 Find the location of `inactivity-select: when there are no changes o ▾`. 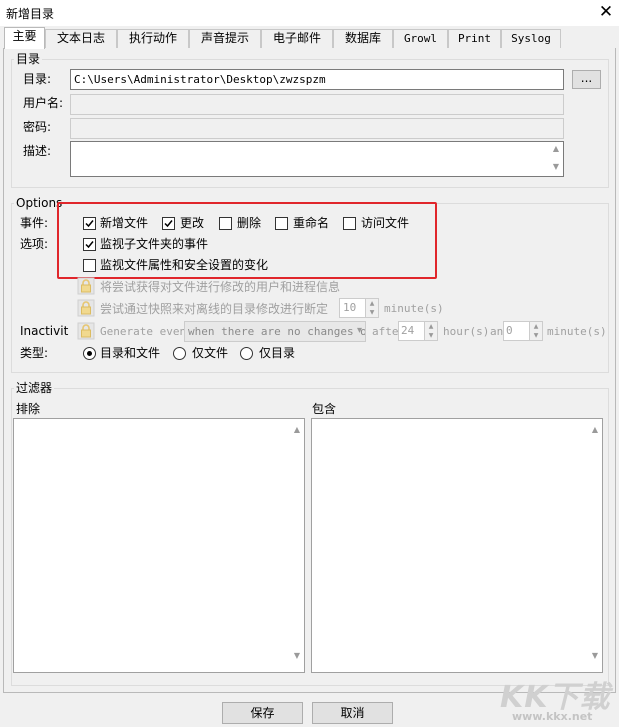

inactivity-select: when there are no changes o ▾ is located at coordinates (275, 331).